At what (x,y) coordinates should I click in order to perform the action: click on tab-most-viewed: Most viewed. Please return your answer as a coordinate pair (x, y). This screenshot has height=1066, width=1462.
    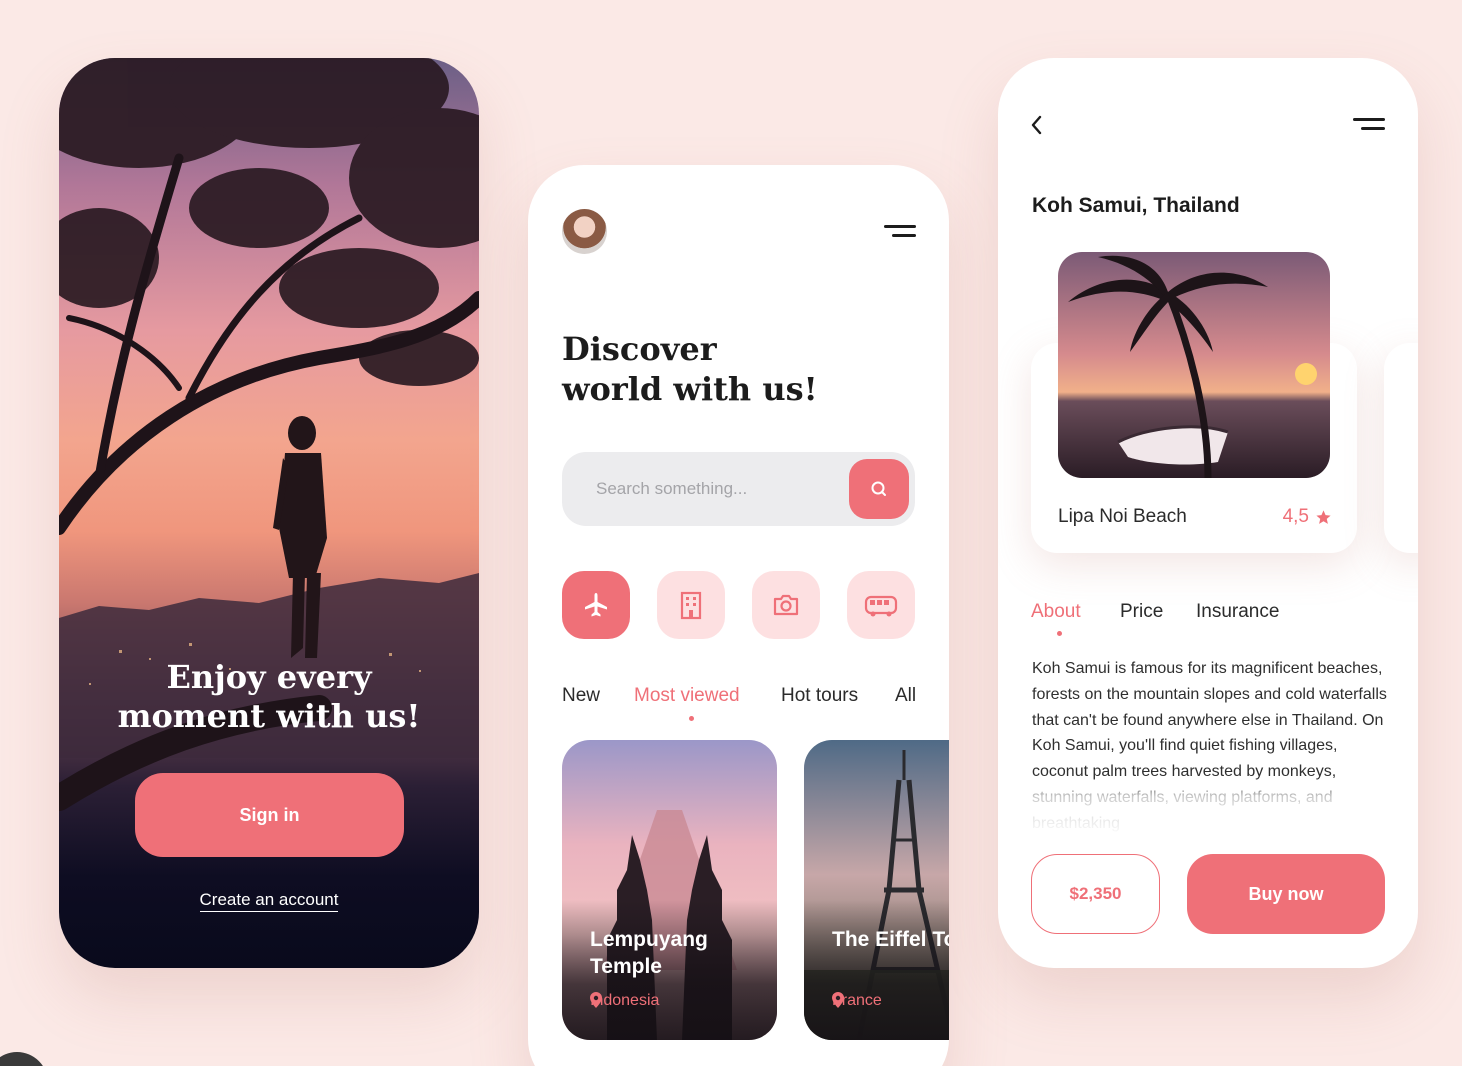
    Looking at the image, I should click on (687, 696).